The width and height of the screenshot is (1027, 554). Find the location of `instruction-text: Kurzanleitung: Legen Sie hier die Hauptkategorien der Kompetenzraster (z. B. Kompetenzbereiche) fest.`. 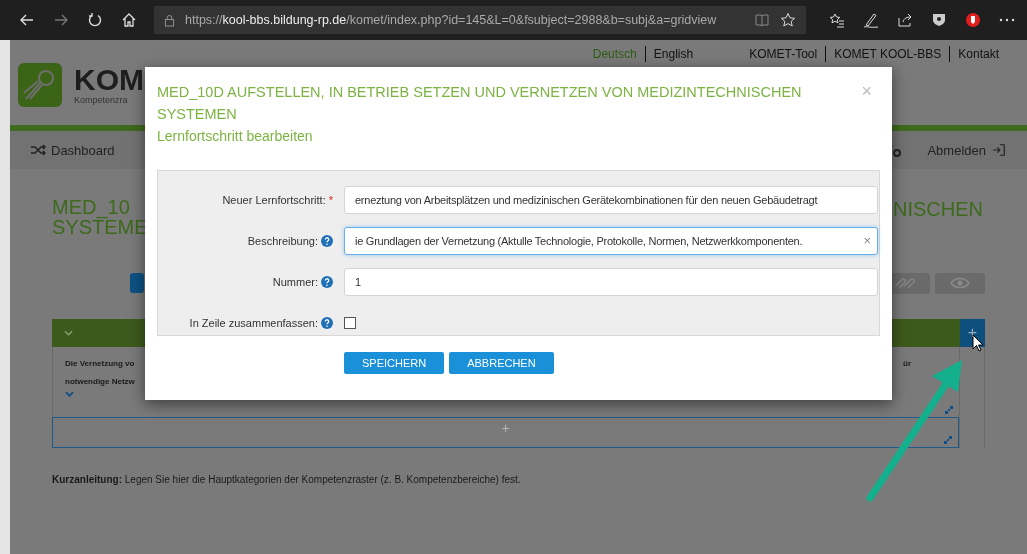

instruction-text: Kurzanleitung: Legen Sie hier die Hauptkategorien der Kompetenzraster (z. B. Kompetenzbereiche) fest. is located at coordinates (287, 479).